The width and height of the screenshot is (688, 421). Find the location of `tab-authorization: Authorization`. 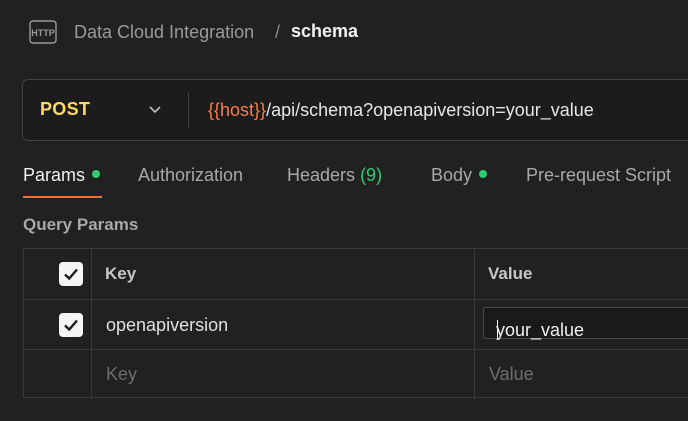

tab-authorization: Authorization is located at coordinates (190, 175).